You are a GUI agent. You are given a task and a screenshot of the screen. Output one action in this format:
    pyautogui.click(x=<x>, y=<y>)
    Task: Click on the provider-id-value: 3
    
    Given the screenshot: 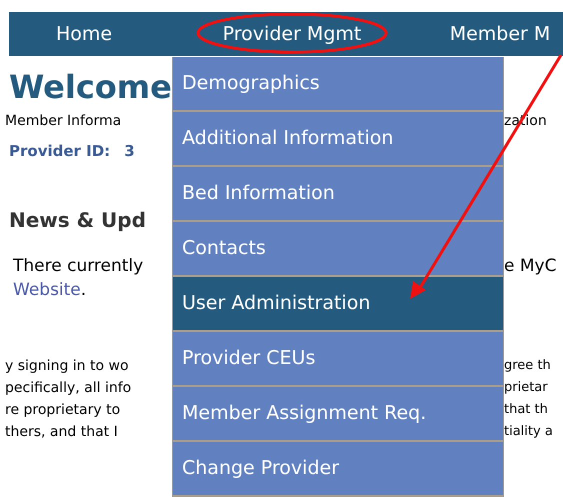 What is the action you would take?
    pyautogui.click(x=129, y=151)
    